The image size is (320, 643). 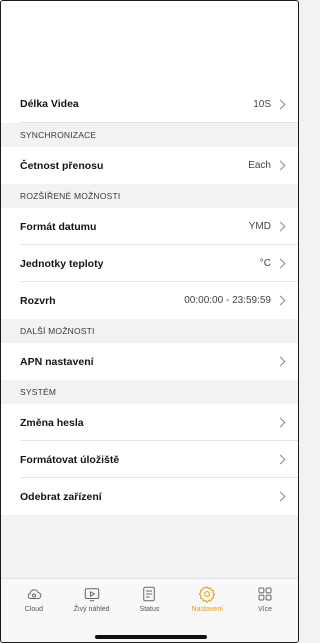 I want to click on tab-status-label: Status, so click(x=149, y=609).